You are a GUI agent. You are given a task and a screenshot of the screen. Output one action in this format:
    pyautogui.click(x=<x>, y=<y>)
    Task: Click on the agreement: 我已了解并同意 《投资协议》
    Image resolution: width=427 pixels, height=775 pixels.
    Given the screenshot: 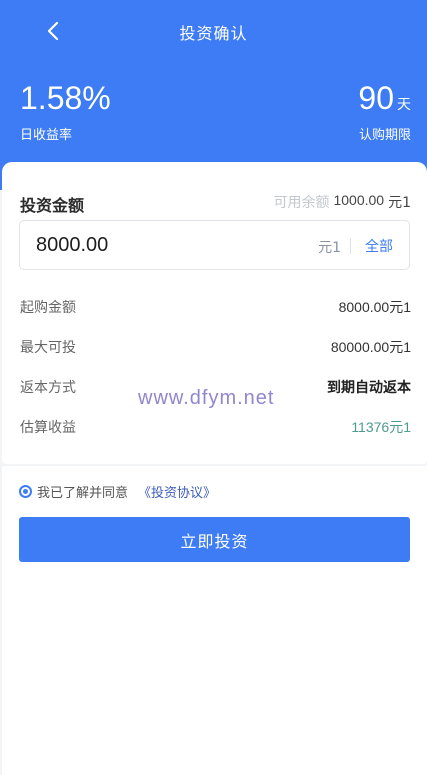 What is the action you would take?
    pyautogui.click(x=117, y=491)
    